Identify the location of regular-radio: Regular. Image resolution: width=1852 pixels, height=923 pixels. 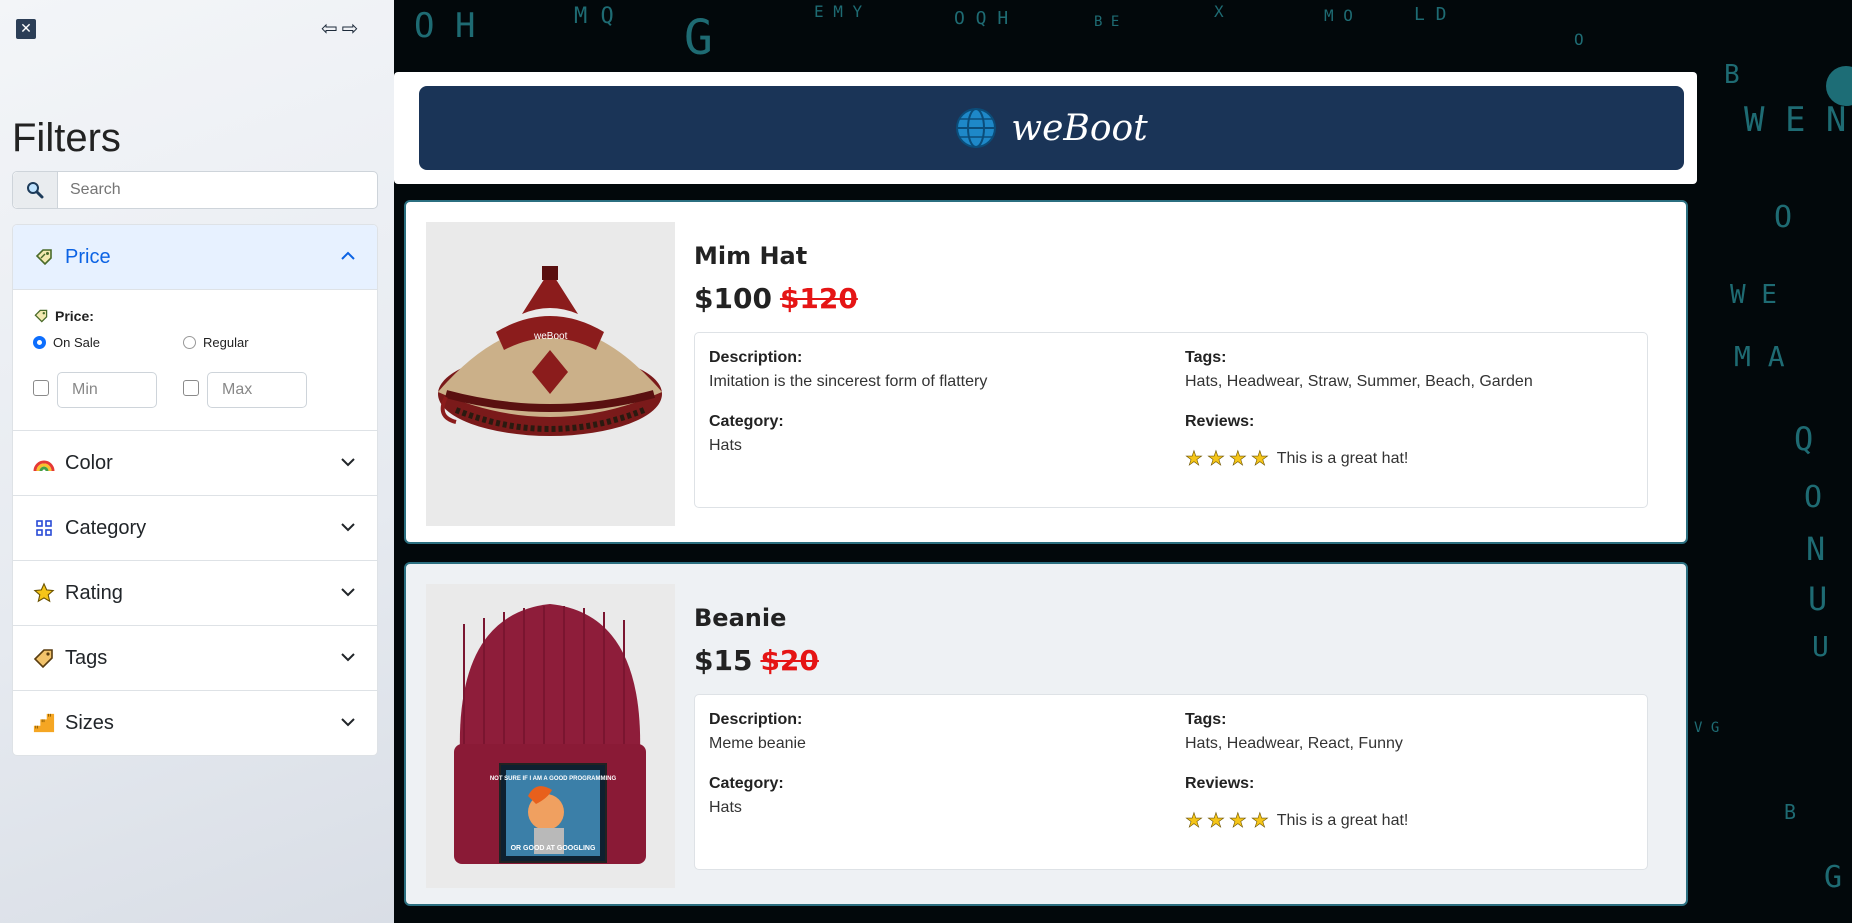
(216, 342).